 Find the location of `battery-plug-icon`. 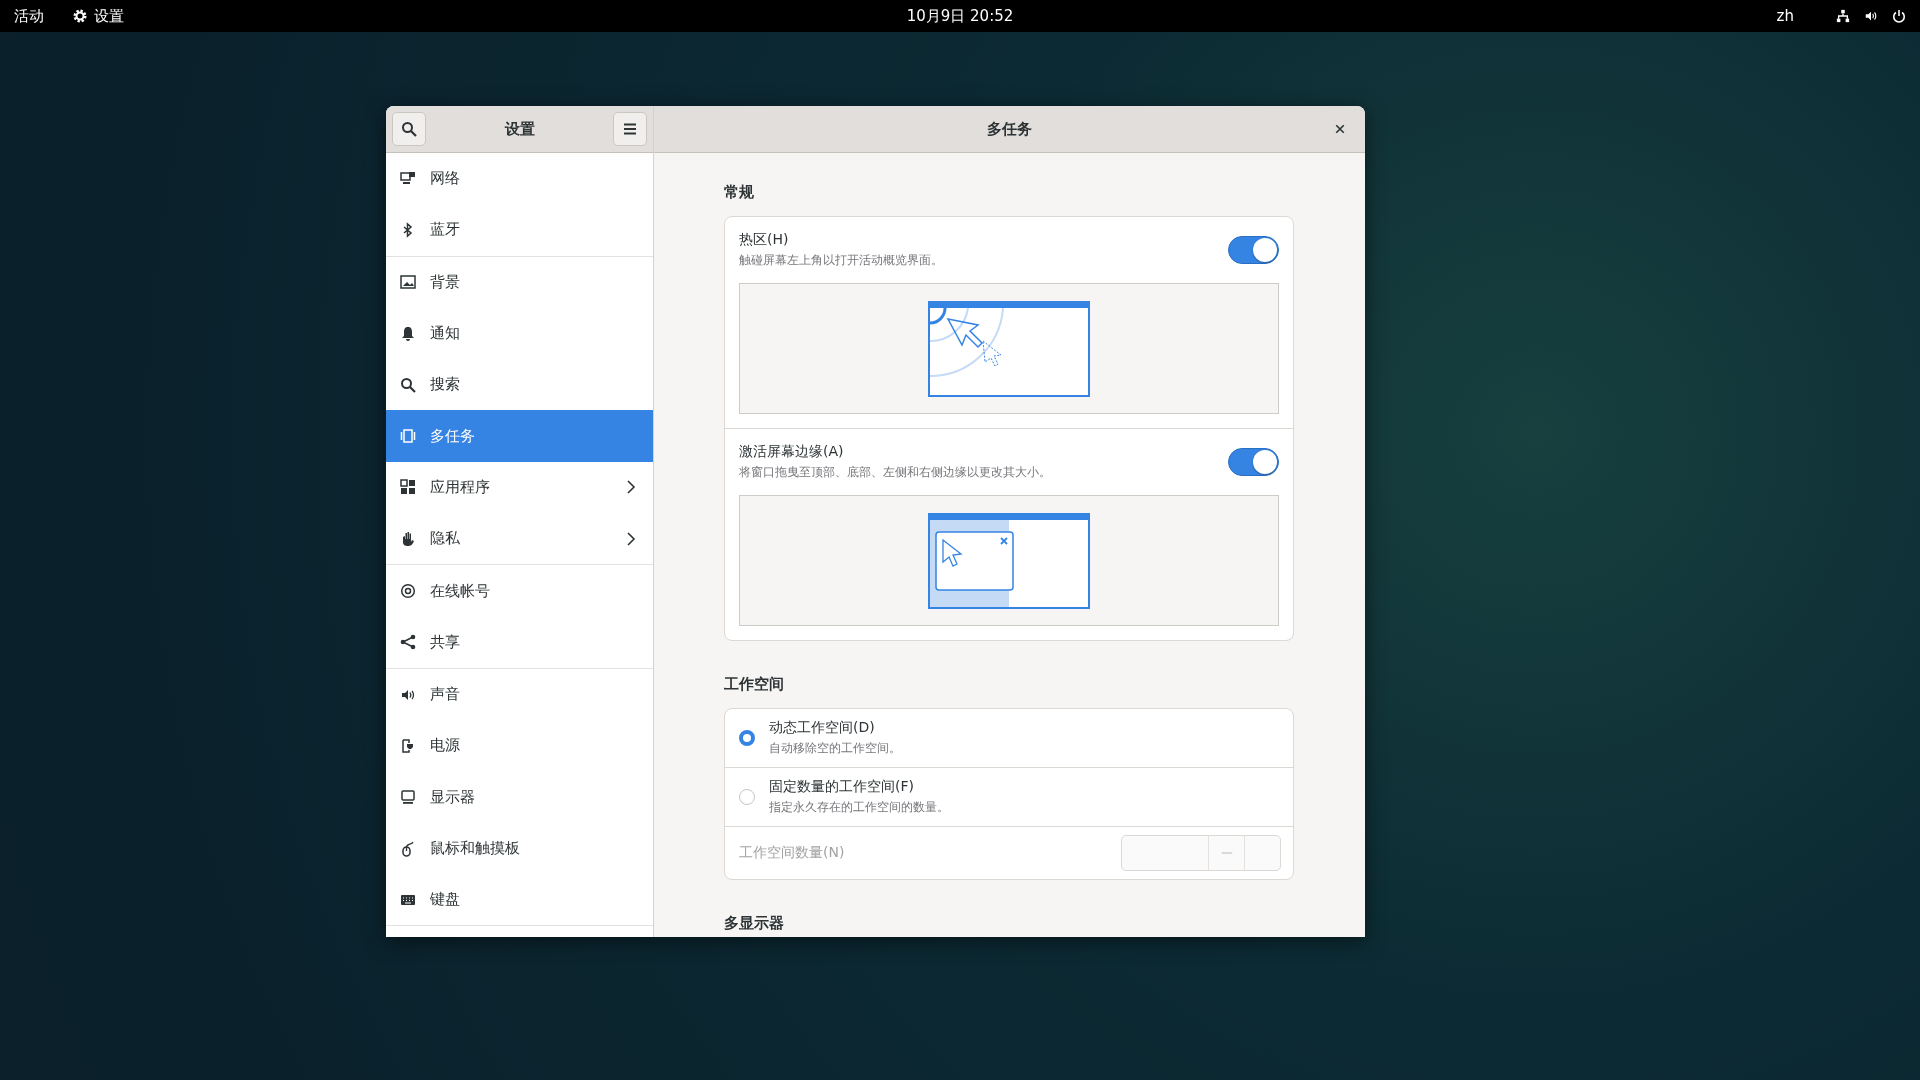

battery-plug-icon is located at coordinates (408, 745).